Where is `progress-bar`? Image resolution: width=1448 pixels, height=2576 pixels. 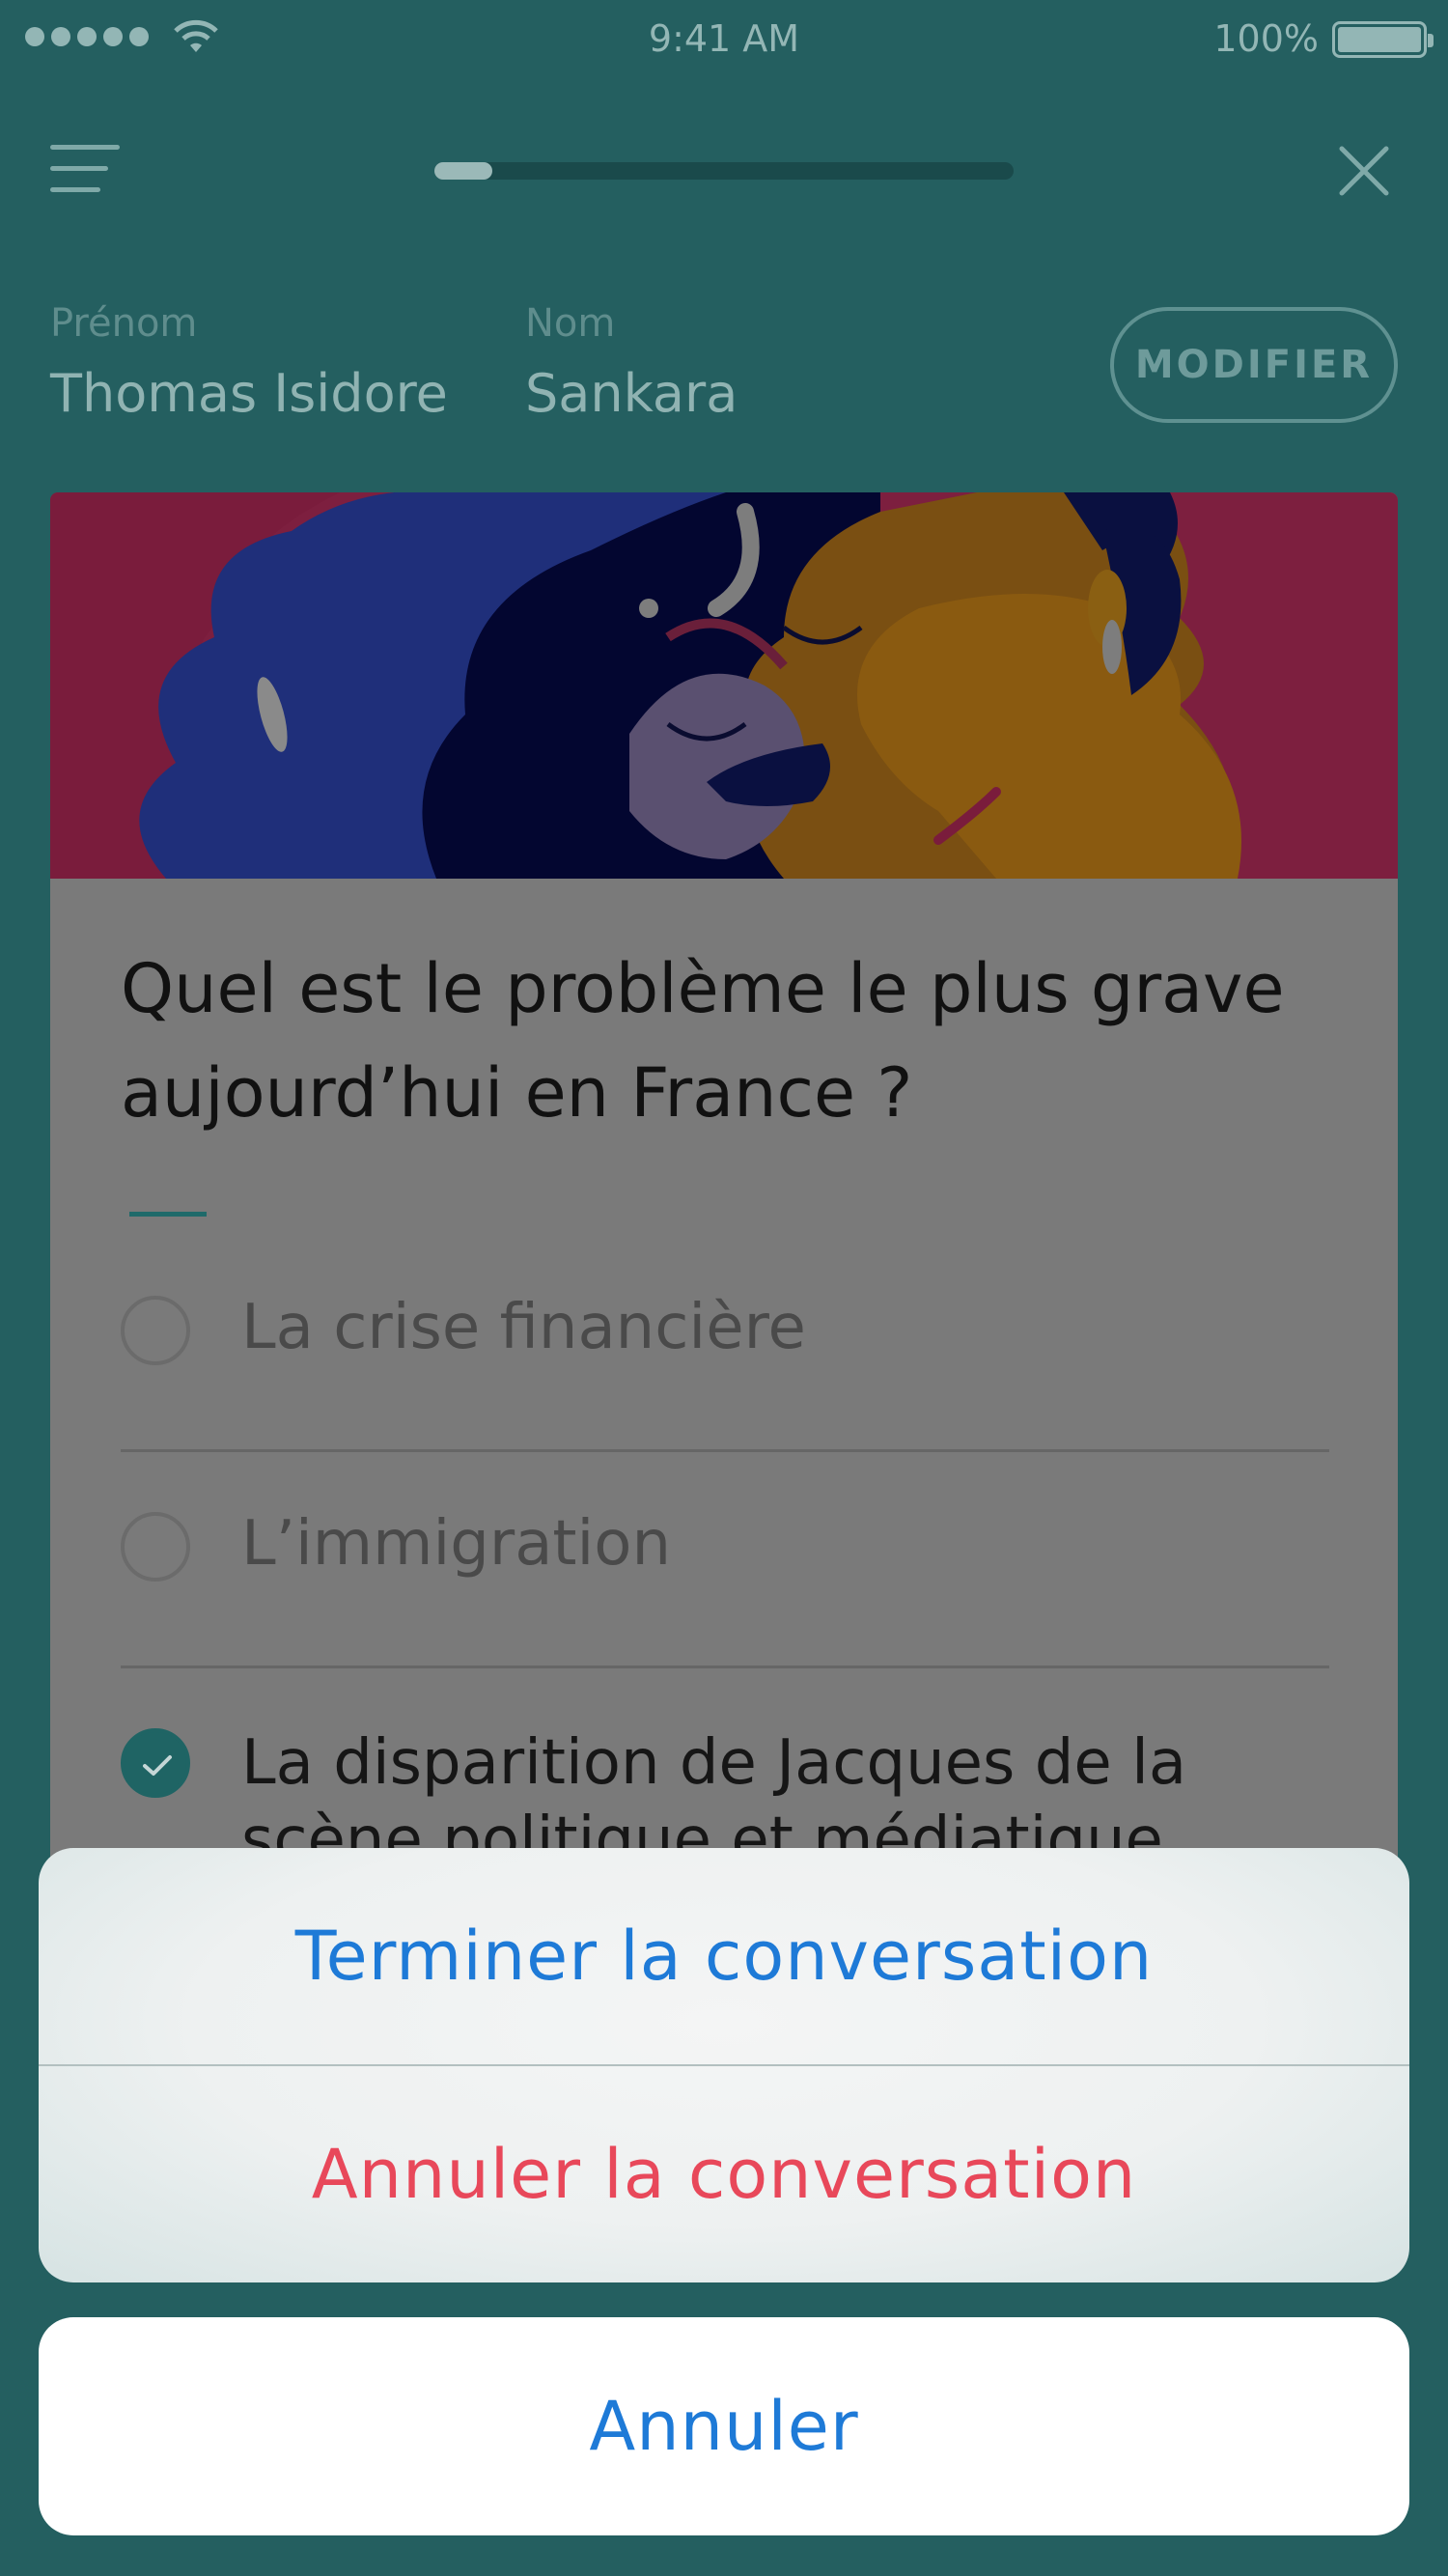
progress-bar is located at coordinates (724, 171).